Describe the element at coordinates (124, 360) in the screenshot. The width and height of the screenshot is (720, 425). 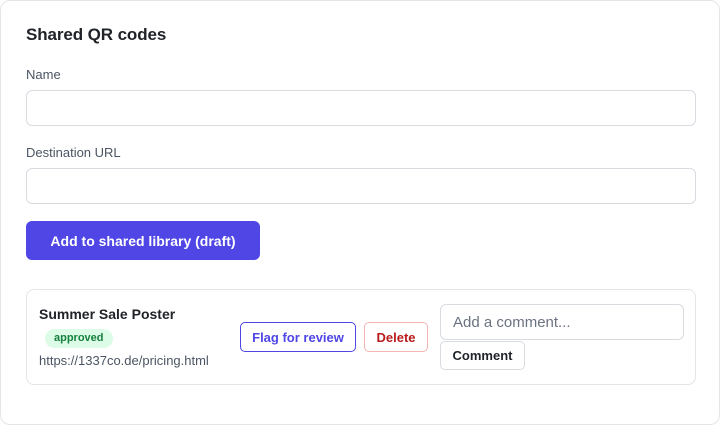
I see `qr-item-url: https://1337co.de/pricing.html` at that location.